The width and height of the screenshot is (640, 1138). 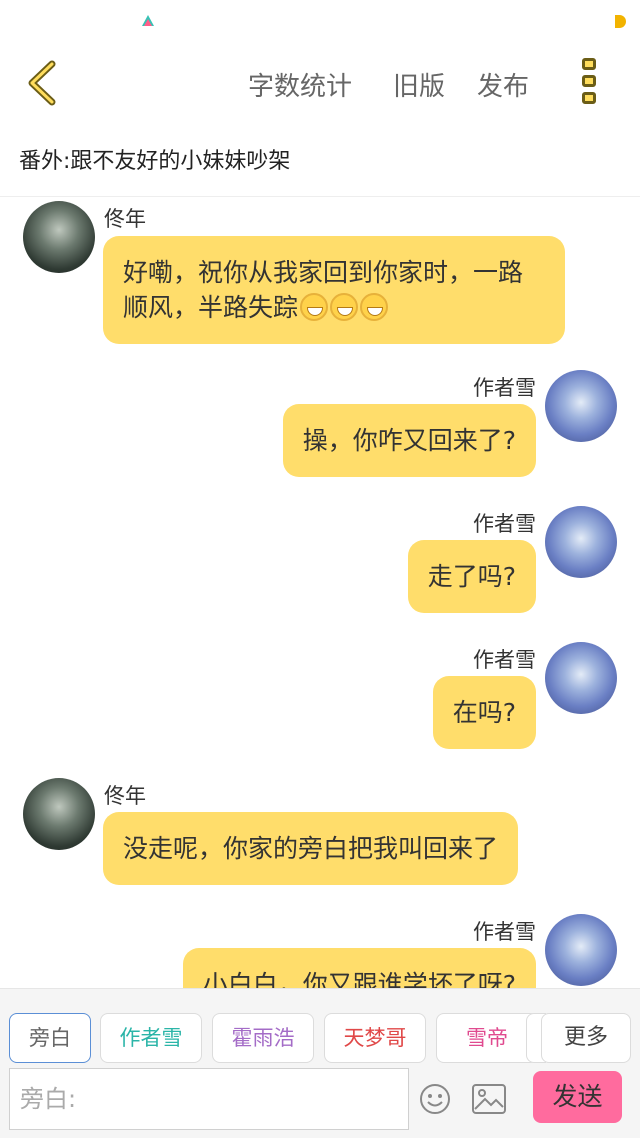 What do you see at coordinates (487, 1038) in the screenshot?
I see `role-chip-xuedi: 雪帝` at bounding box center [487, 1038].